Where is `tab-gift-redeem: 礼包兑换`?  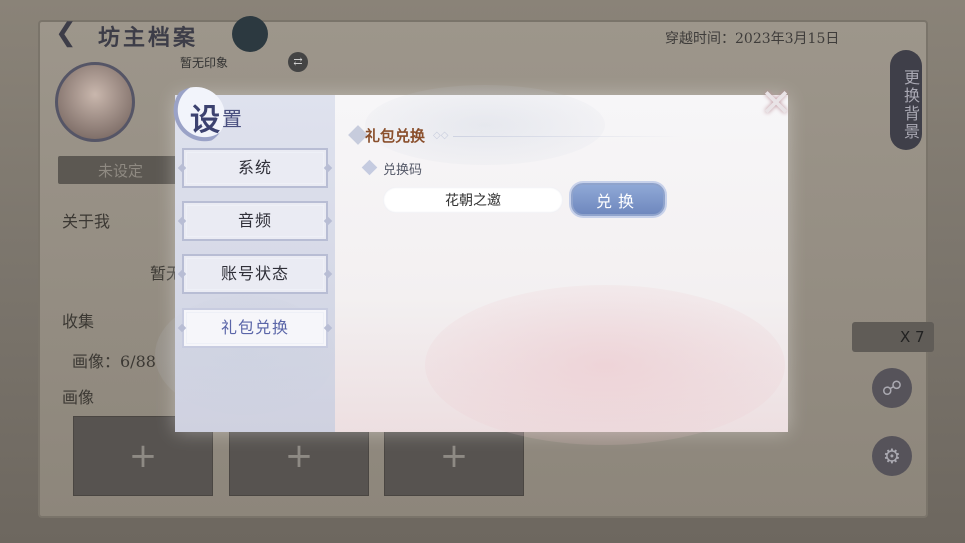
tab-gift-redeem: 礼包兑换 is located at coordinates (255, 328).